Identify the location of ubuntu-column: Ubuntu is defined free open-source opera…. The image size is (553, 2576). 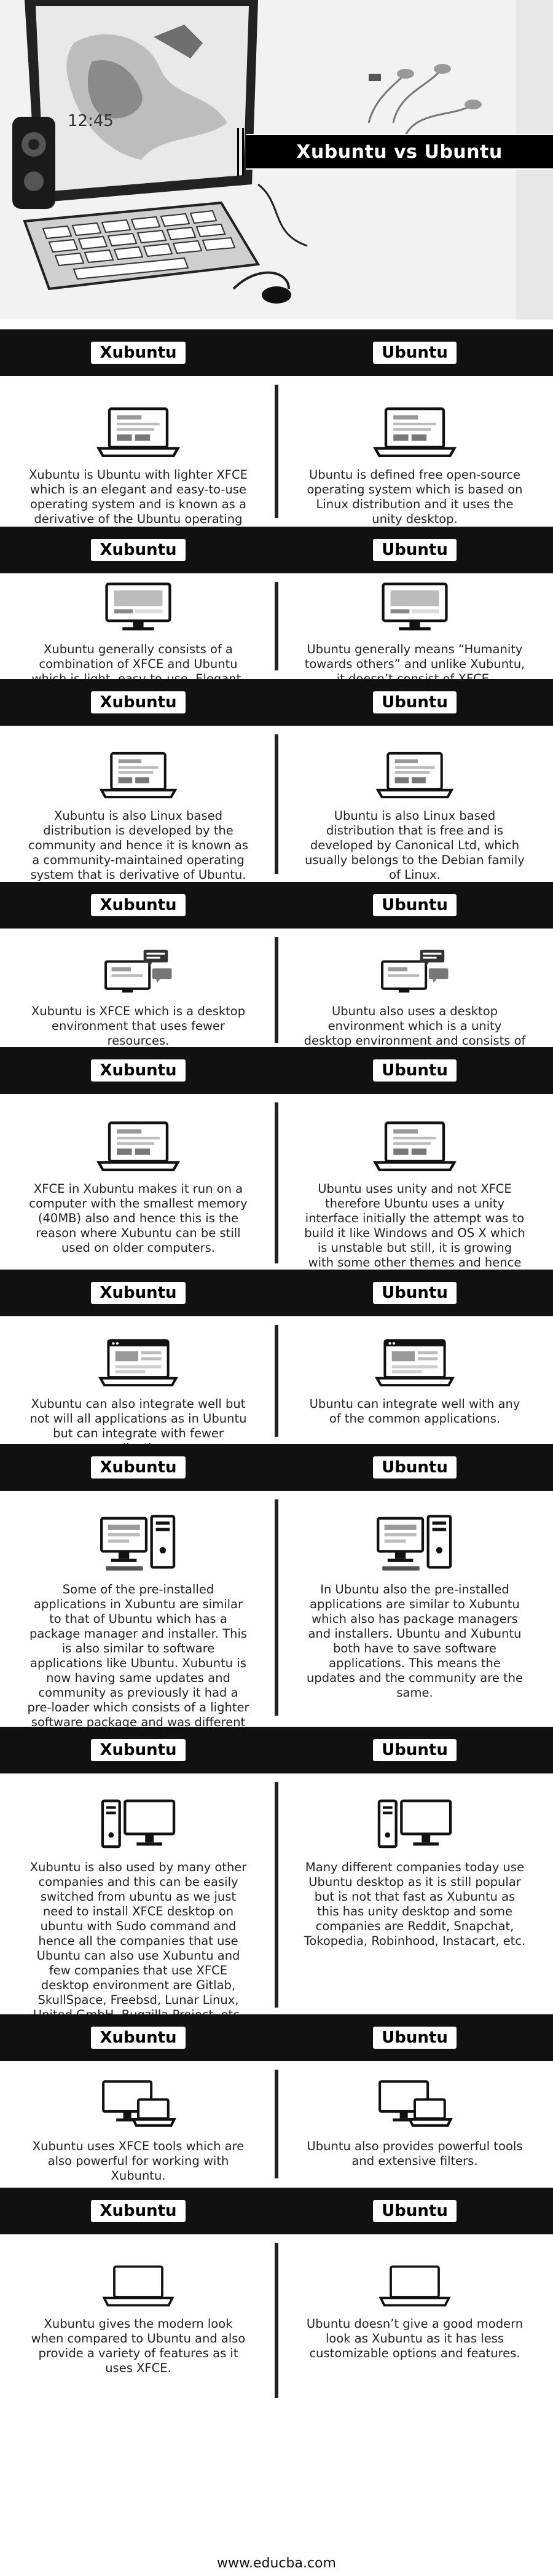
(414, 451).